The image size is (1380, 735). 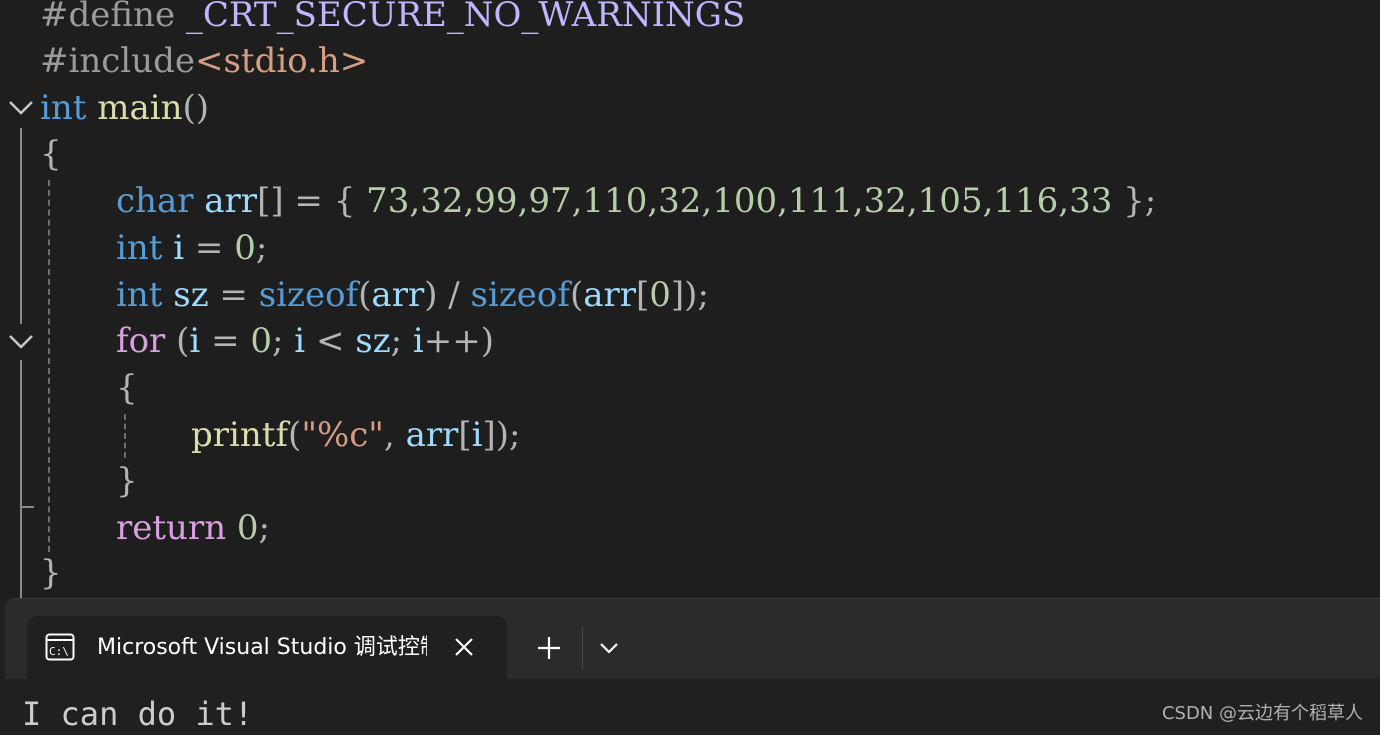 What do you see at coordinates (193, 528) in the screenshot?
I see `code-line-12: return 0;` at bounding box center [193, 528].